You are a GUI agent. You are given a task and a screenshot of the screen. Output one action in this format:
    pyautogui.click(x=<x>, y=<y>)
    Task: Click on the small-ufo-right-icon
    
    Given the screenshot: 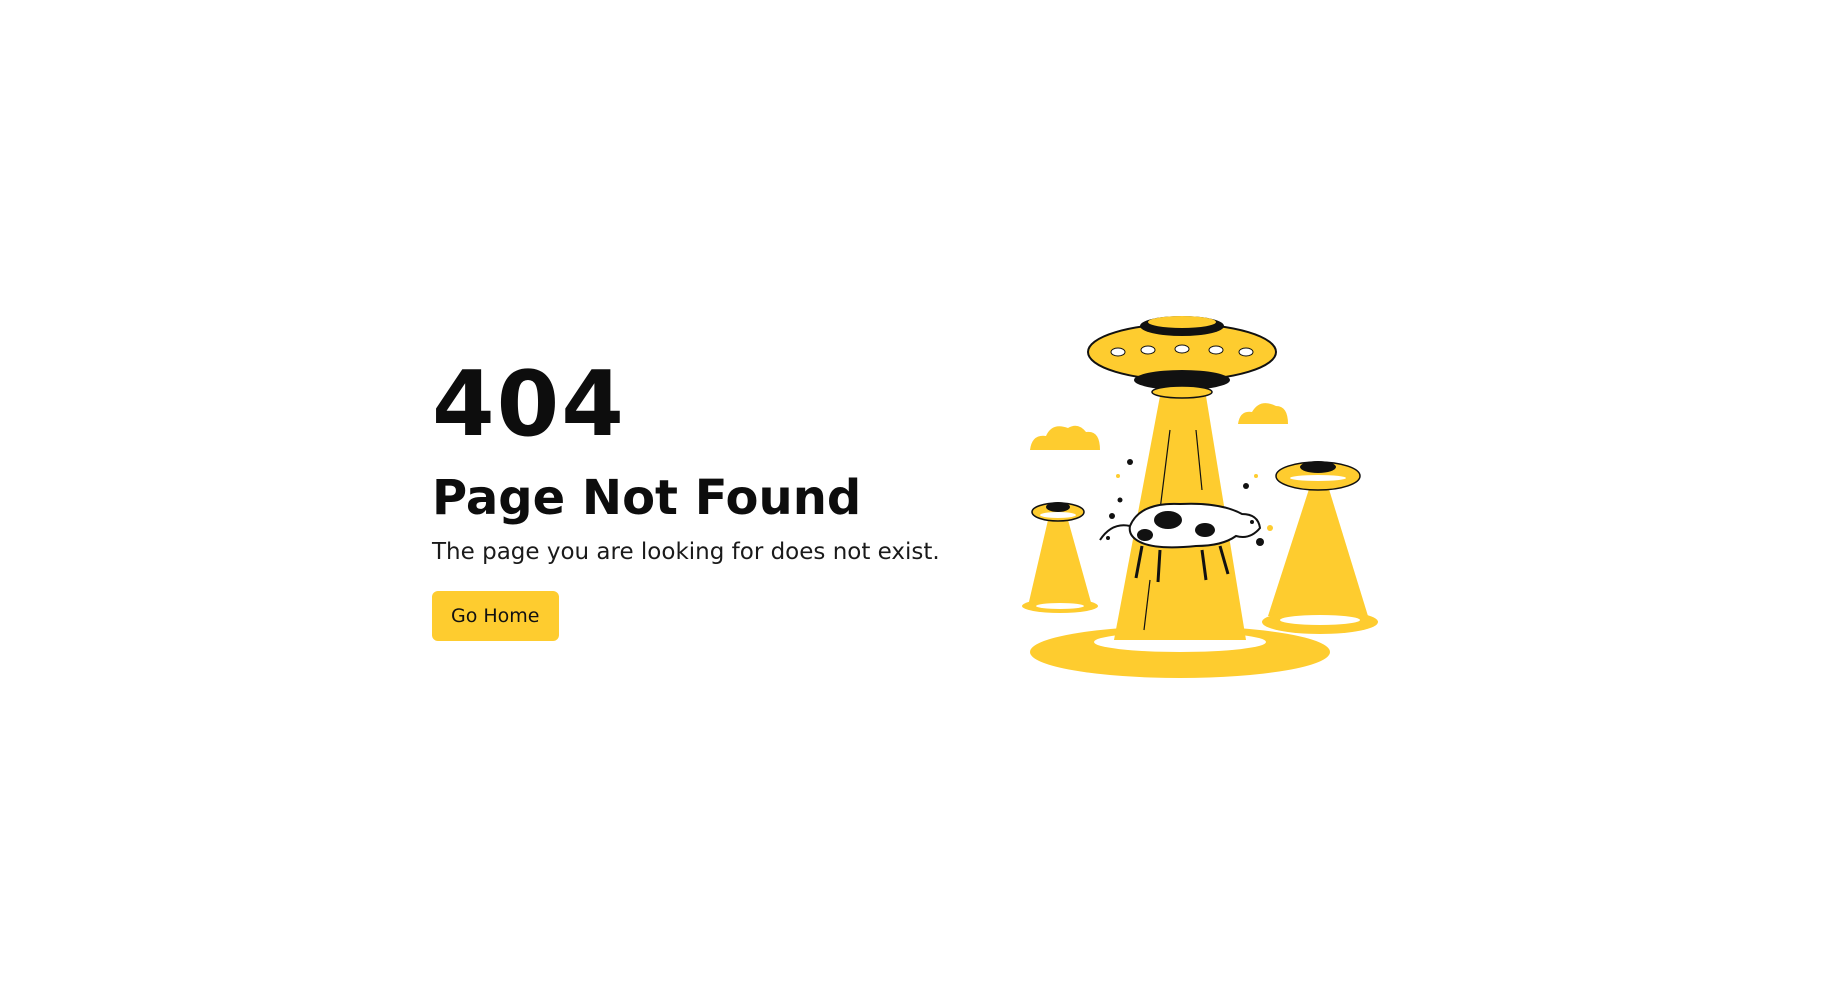 What is the action you would take?
    pyautogui.click(x=1320, y=547)
    